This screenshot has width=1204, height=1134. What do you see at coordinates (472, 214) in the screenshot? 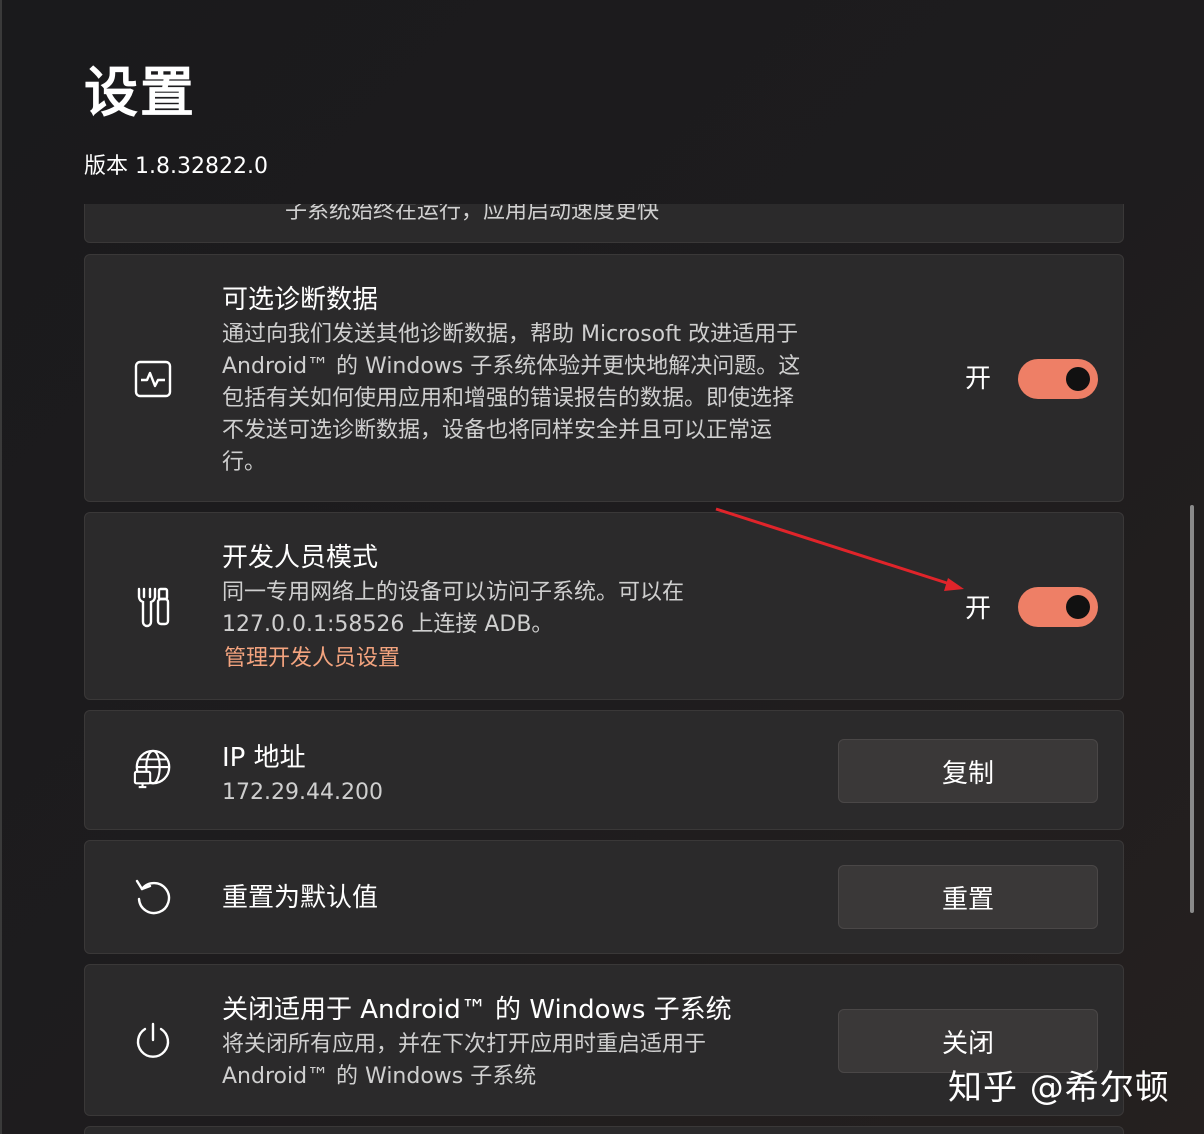
I see `subsystem-resources-description: 子系统始终在运行，应用启动速度更快` at bounding box center [472, 214].